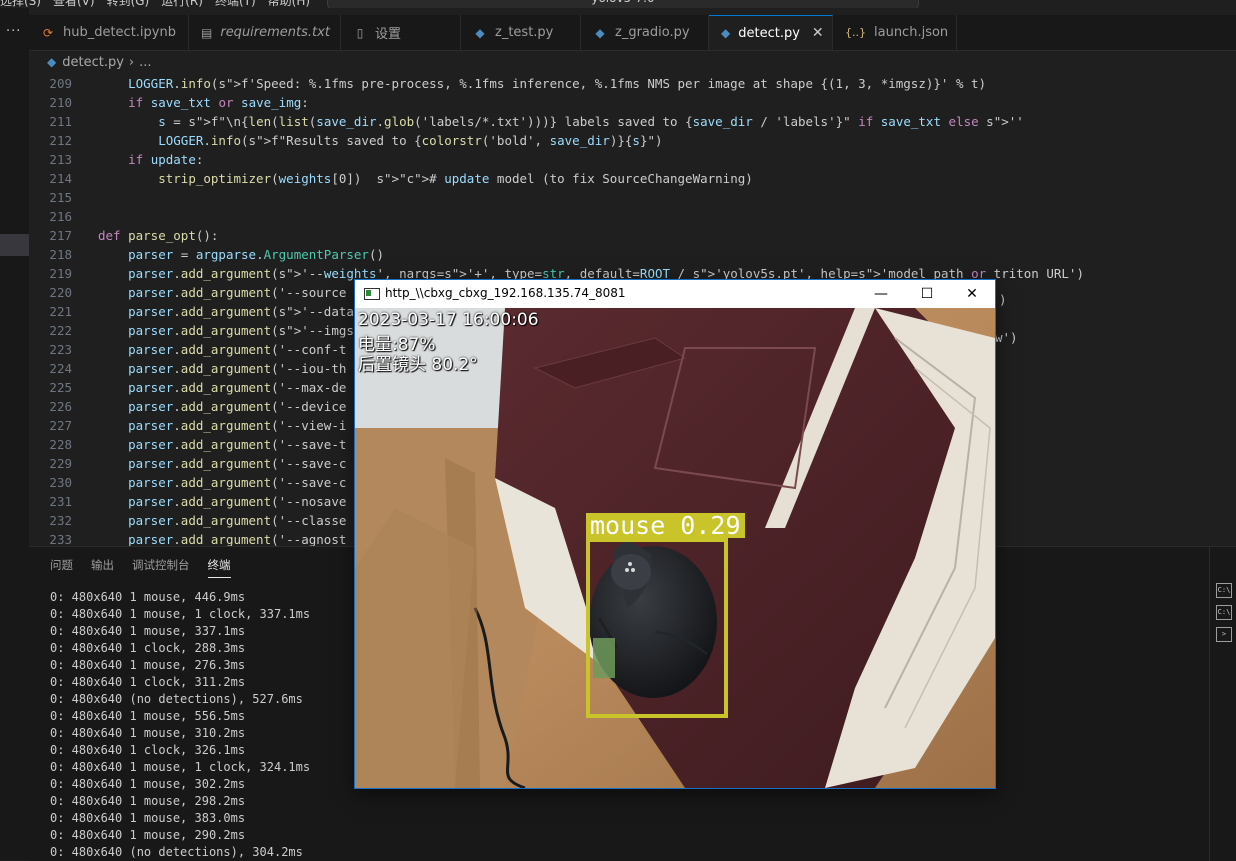 The width and height of the screenshot is (1236, 861). I want to click on tab-label: z_gradio.py, so click(652, 32).